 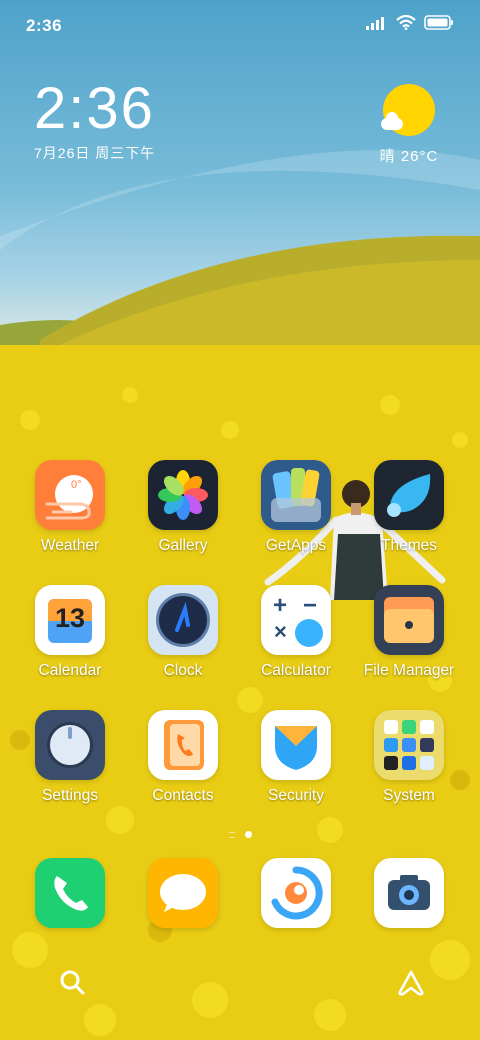 I want to click on app-gallery: Gallery, so click(x=183, y=507).